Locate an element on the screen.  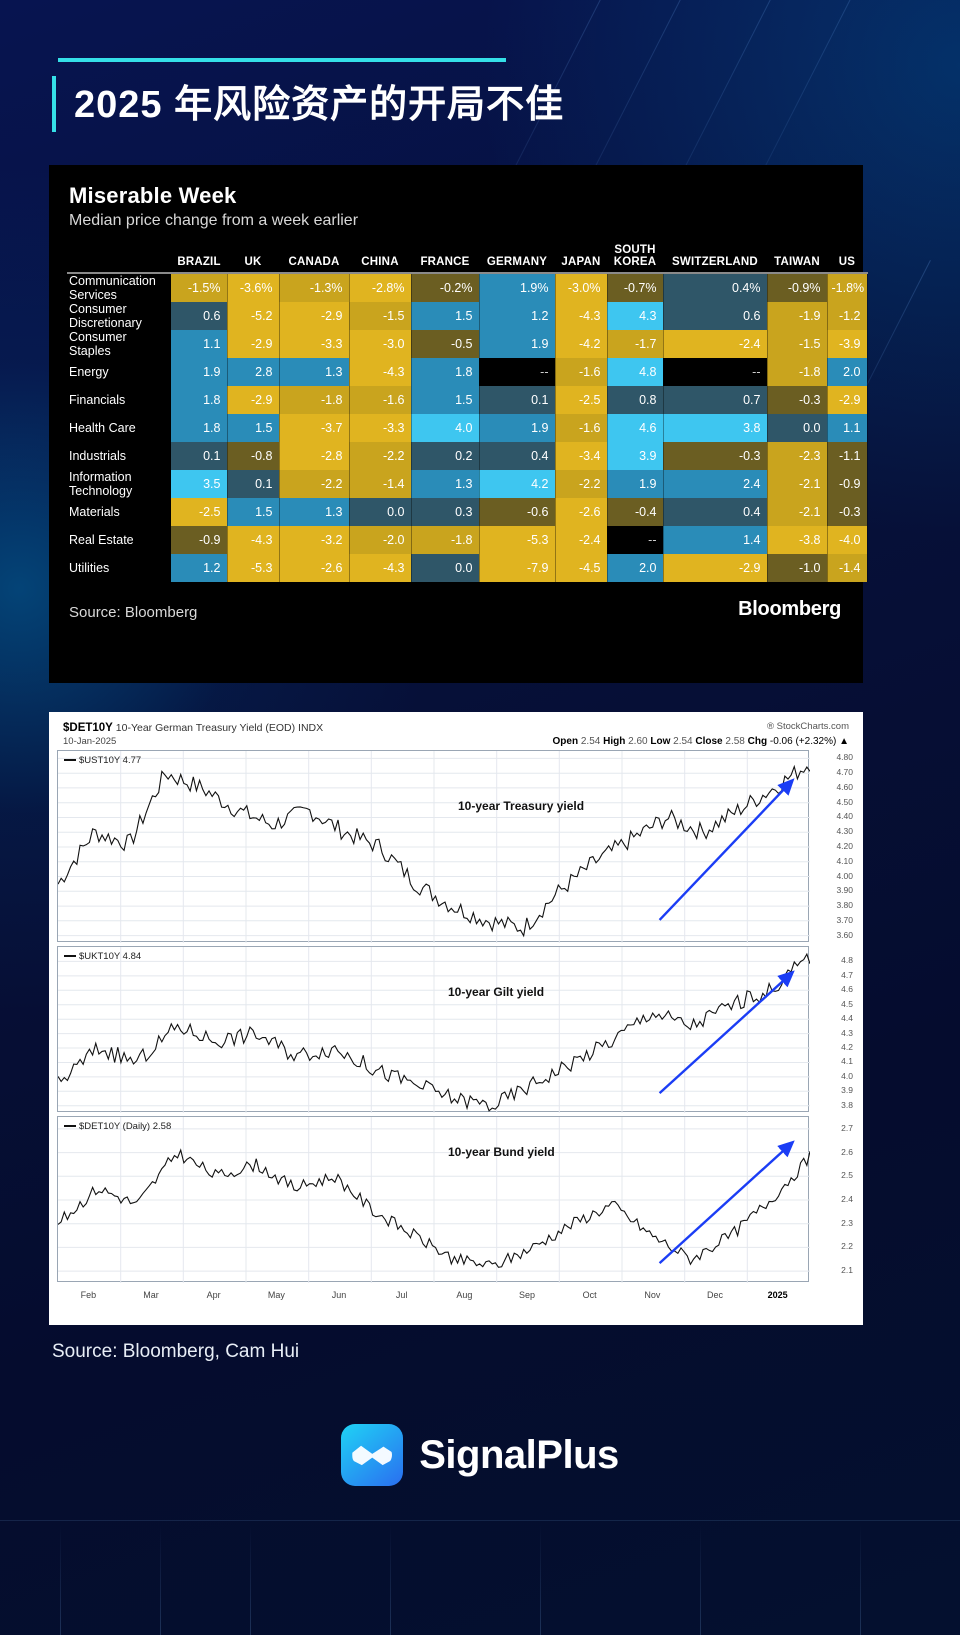
cell-2-2: -3.3 is located at coordinates (314, 344).